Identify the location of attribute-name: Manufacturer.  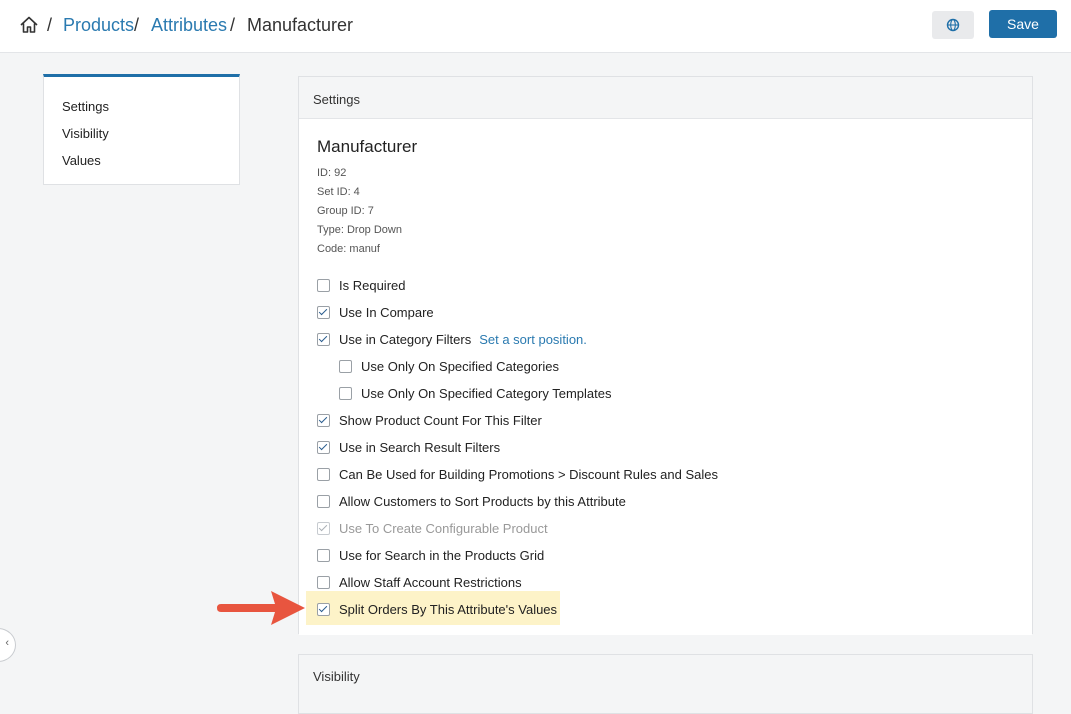
(367, 146).